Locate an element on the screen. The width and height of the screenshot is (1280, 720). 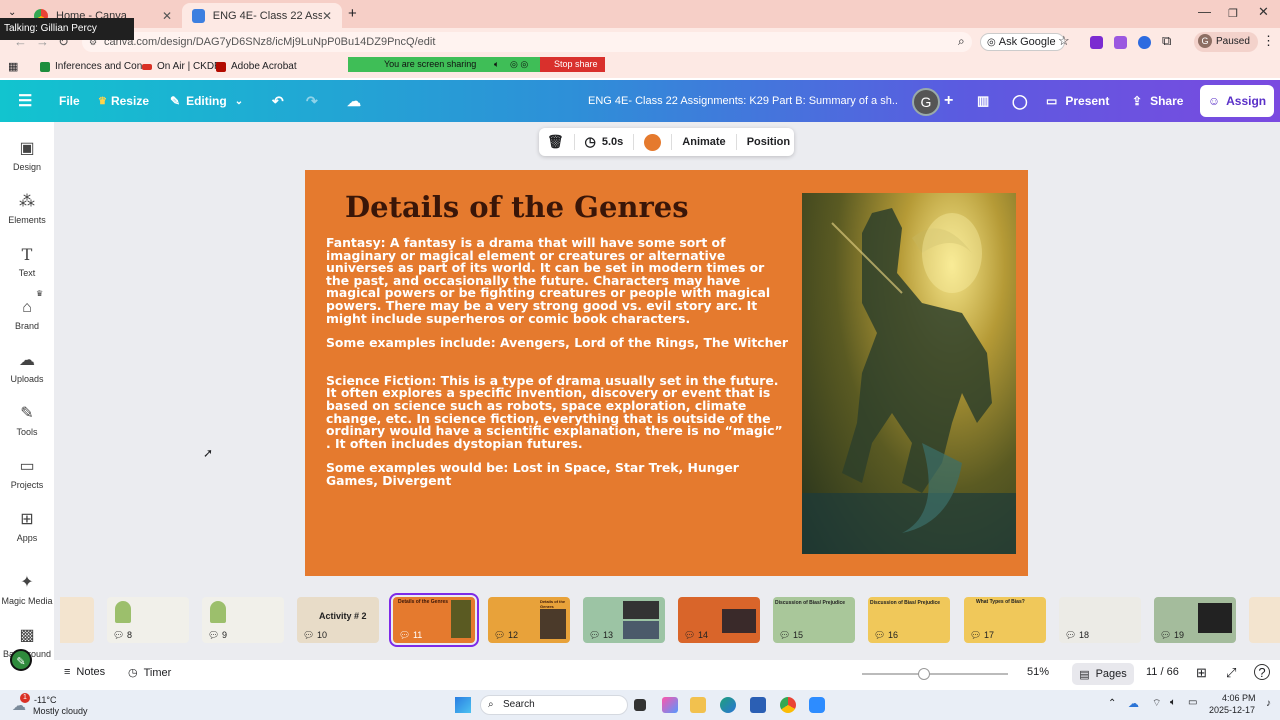
duration-timer-icon: ◷ is located at coordinates (590, 142).